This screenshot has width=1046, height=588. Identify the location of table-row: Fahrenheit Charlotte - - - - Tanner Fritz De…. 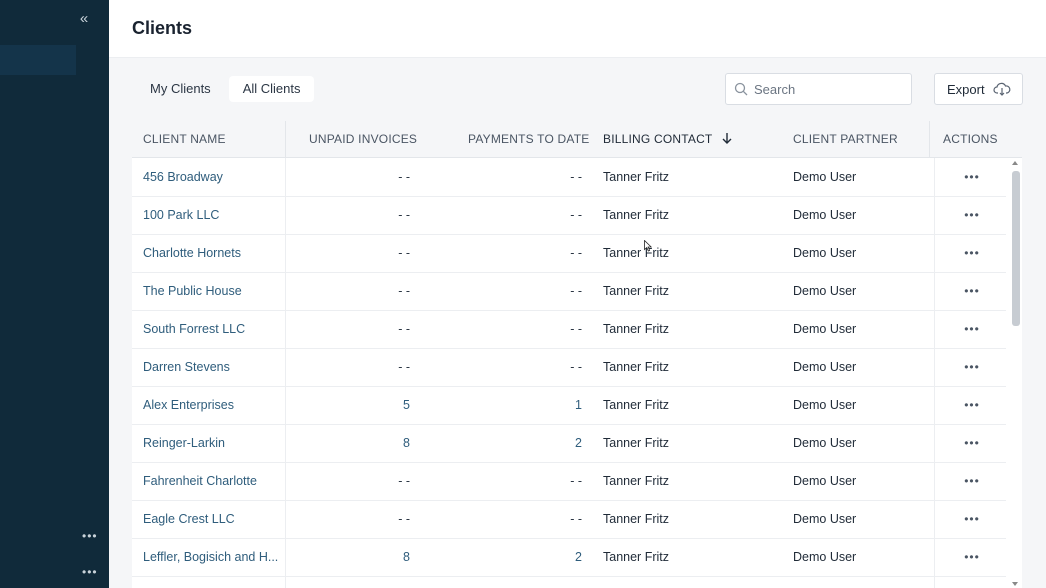
(569, 482).